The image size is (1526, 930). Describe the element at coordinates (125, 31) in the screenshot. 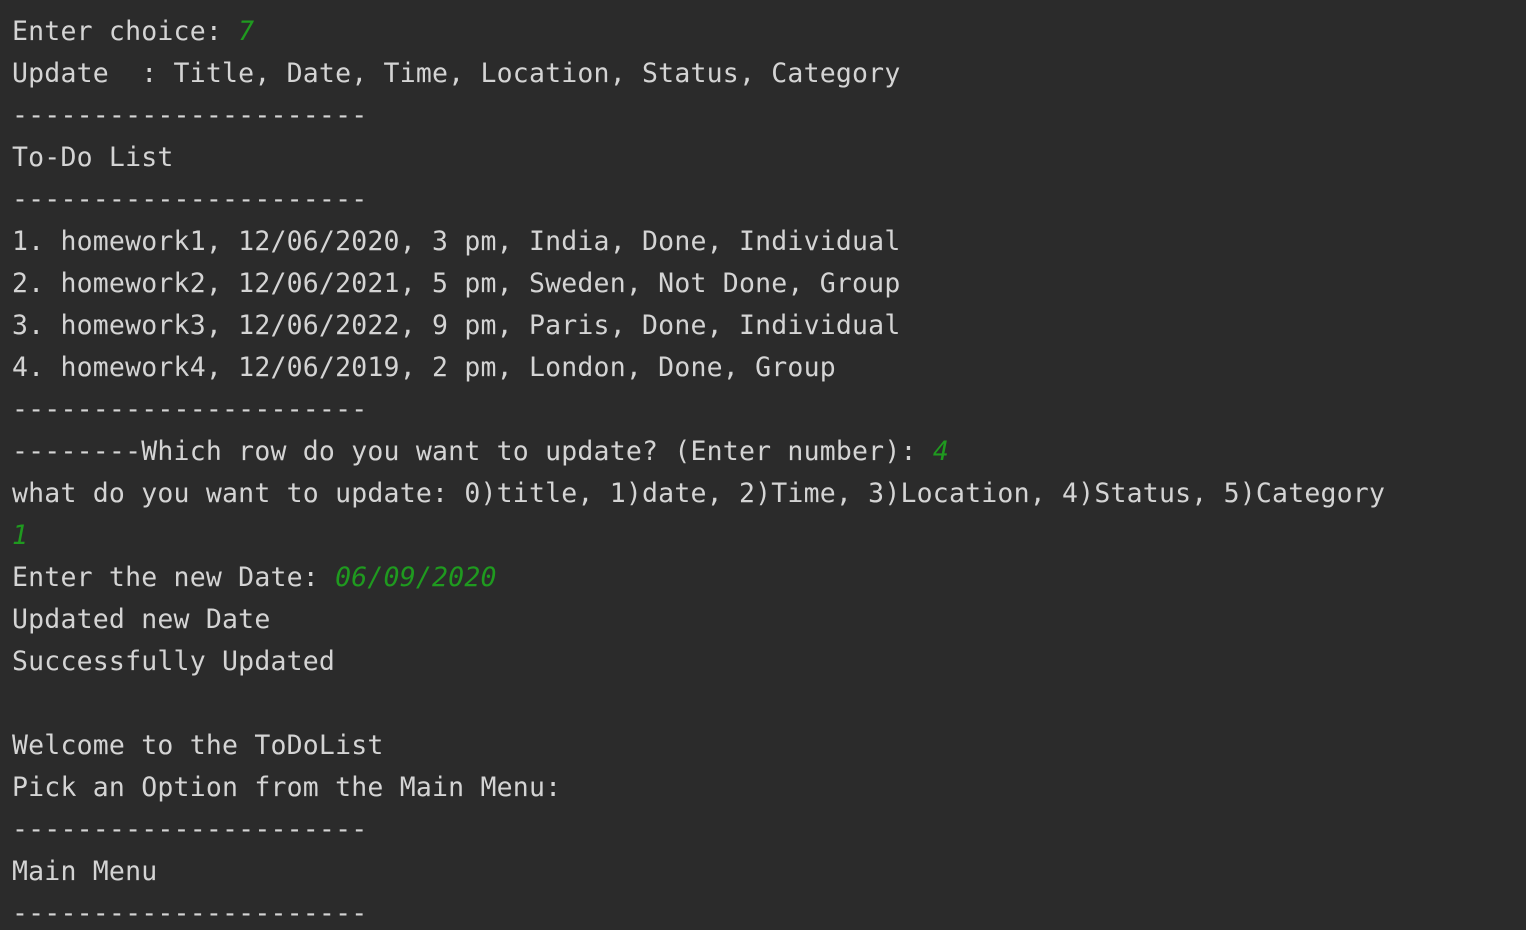

I see `output-text: Enter choice:` at that location.